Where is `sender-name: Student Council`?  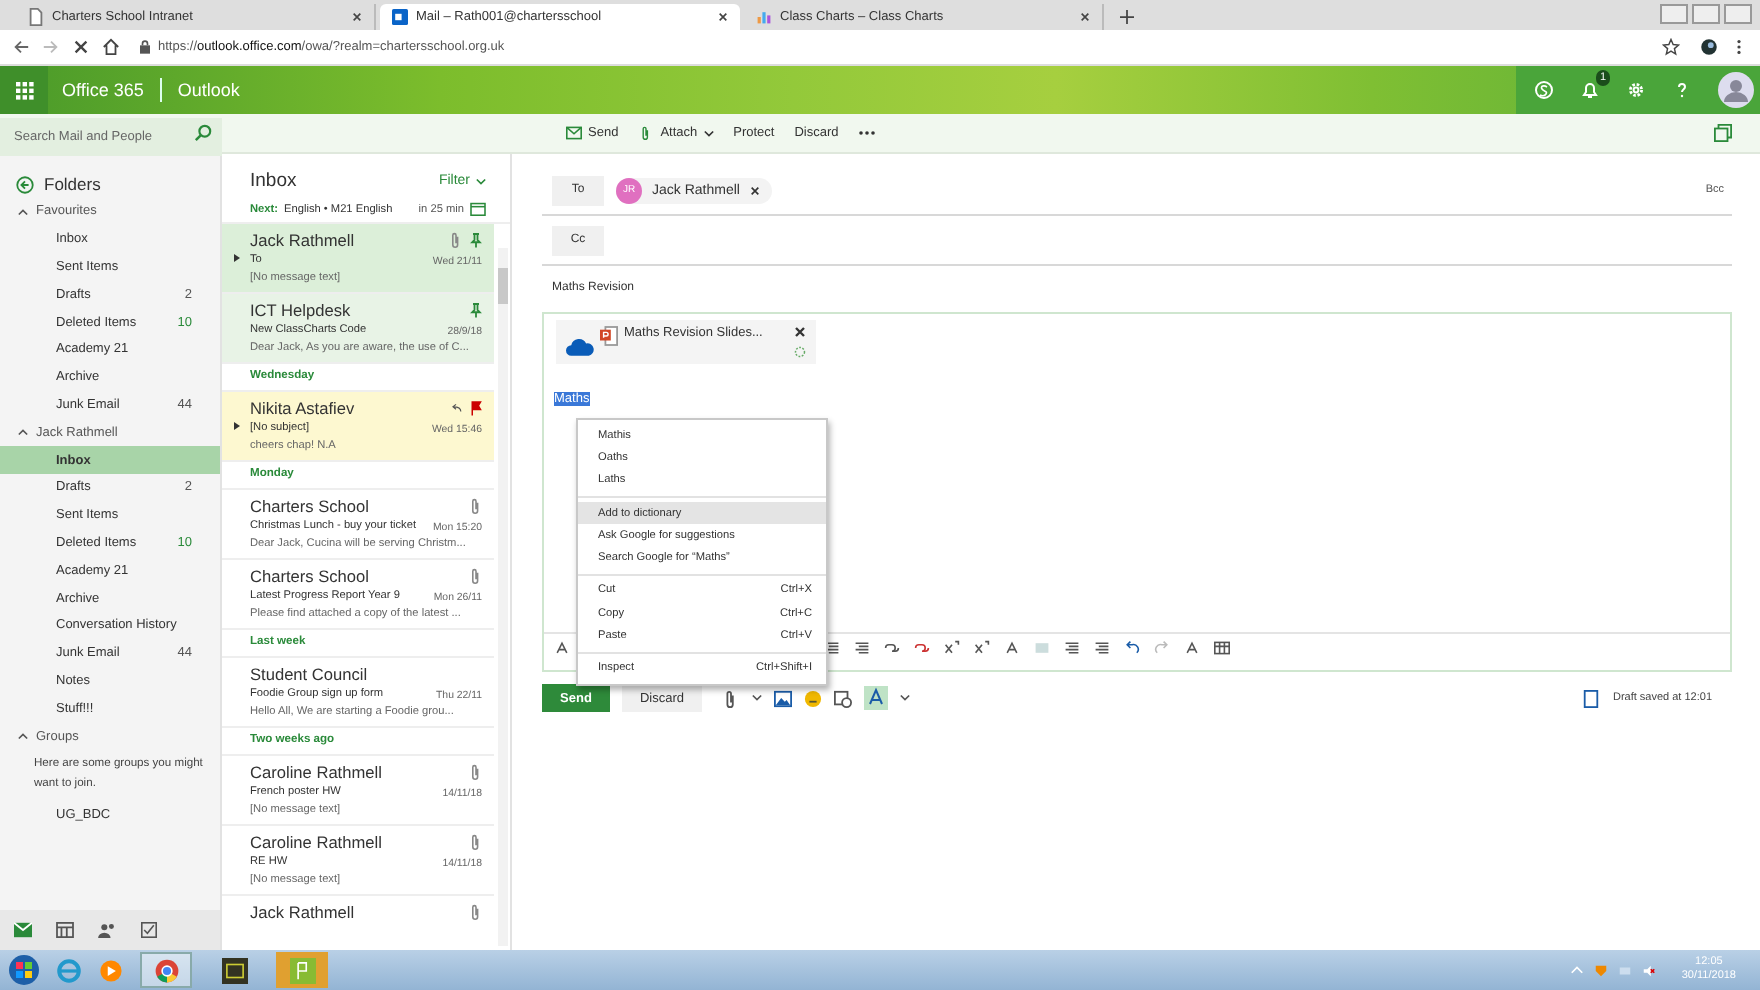 sender-name: Student Council is located at coordinates (309, 674).